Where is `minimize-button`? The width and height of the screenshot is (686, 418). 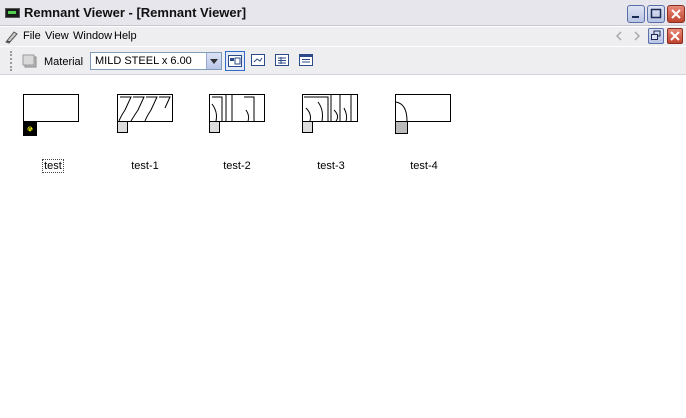
minimize-button is located at coordinates (636, 14).